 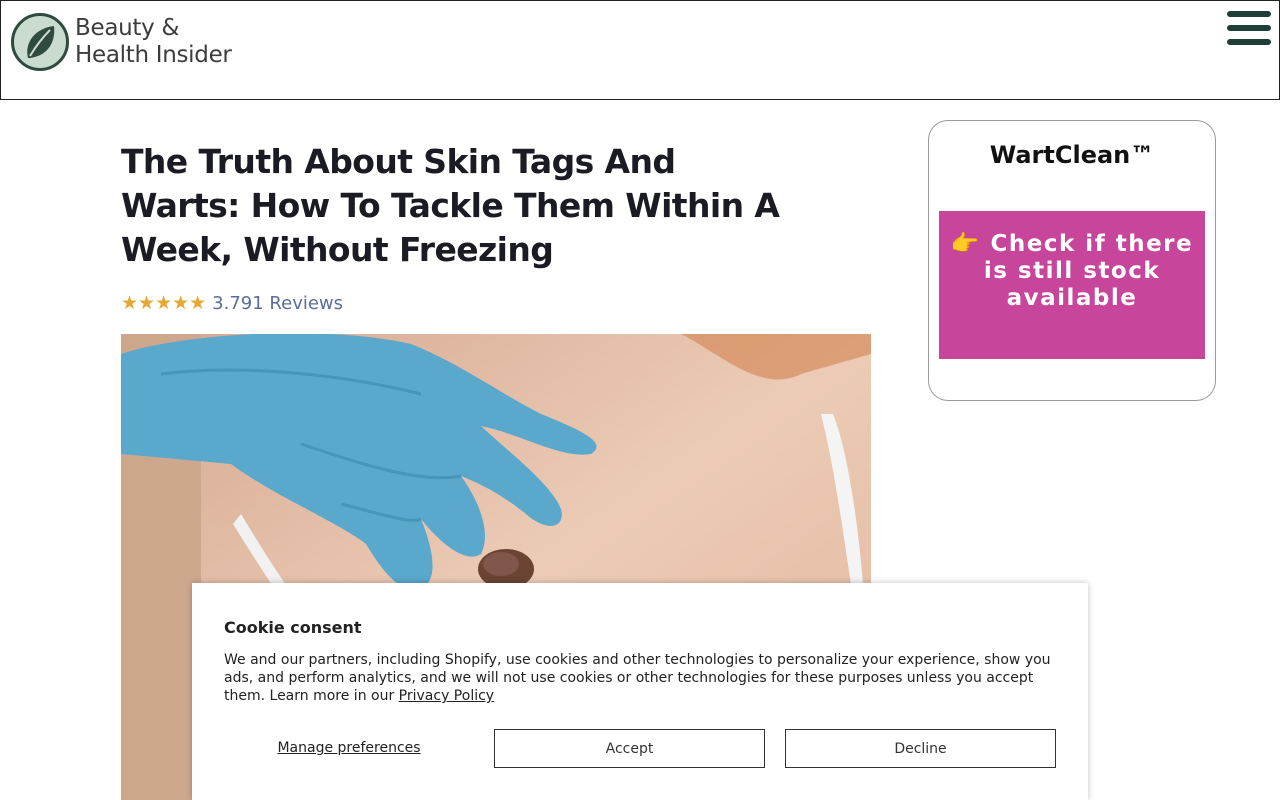 I want to click on logo-line-1: Beauty &, so click(x=127, y=28).